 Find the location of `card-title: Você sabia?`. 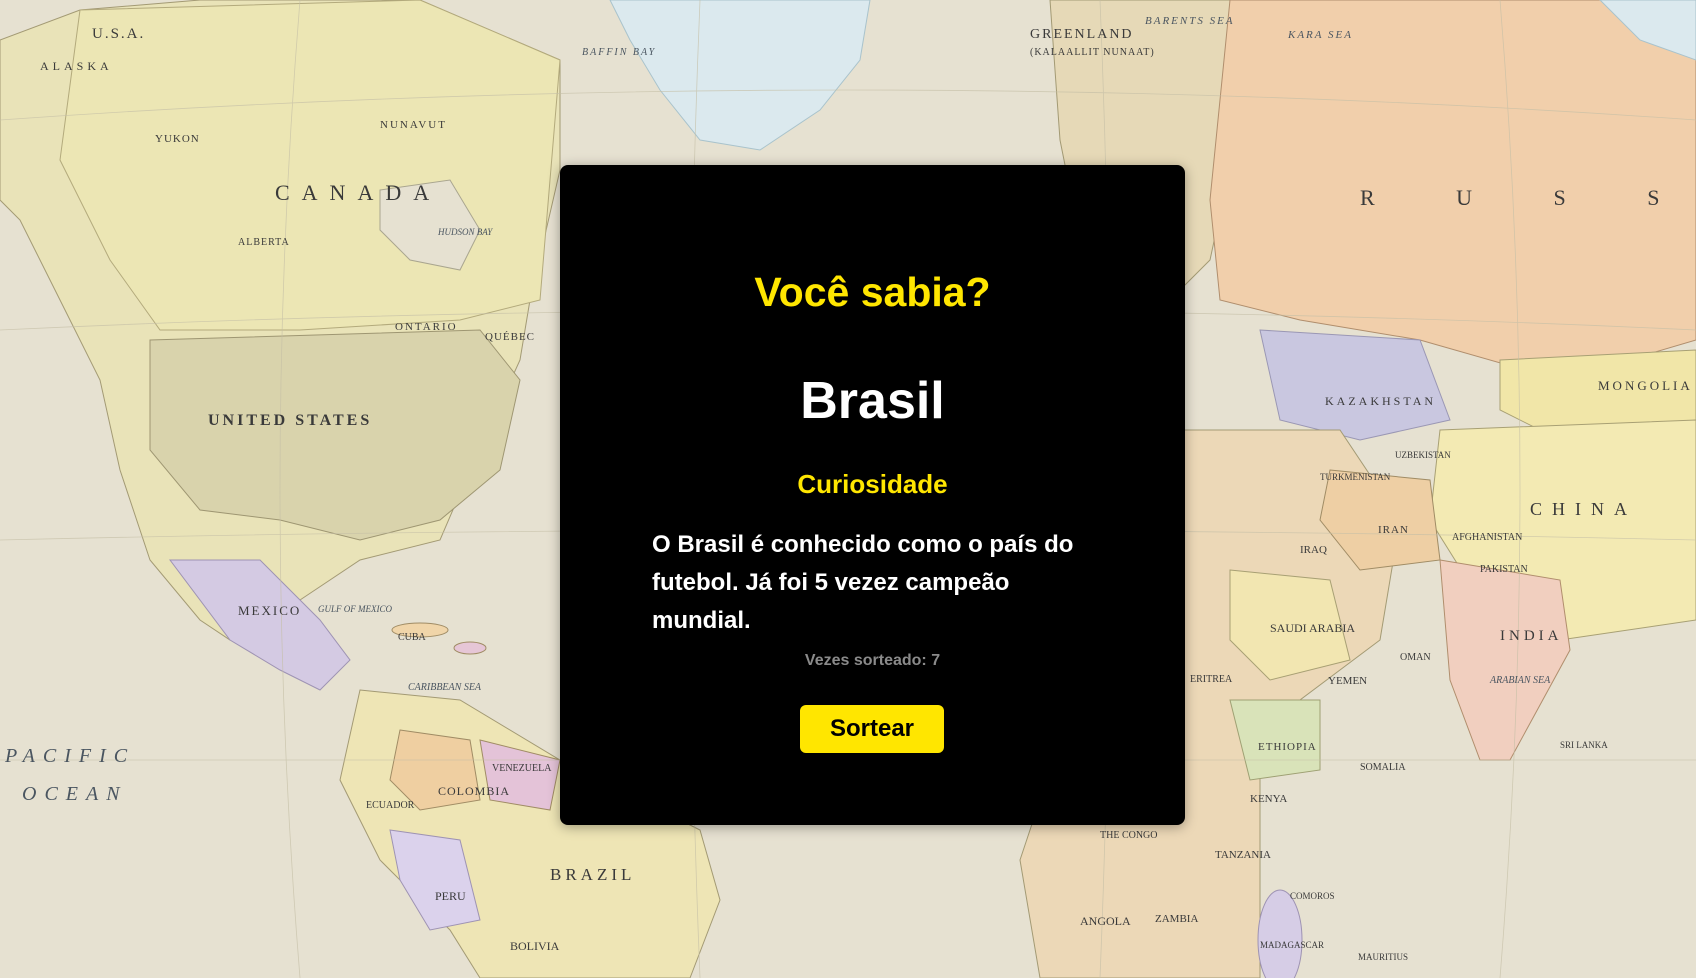

card-title: Você sabia? is located at coordinates (872, 292).